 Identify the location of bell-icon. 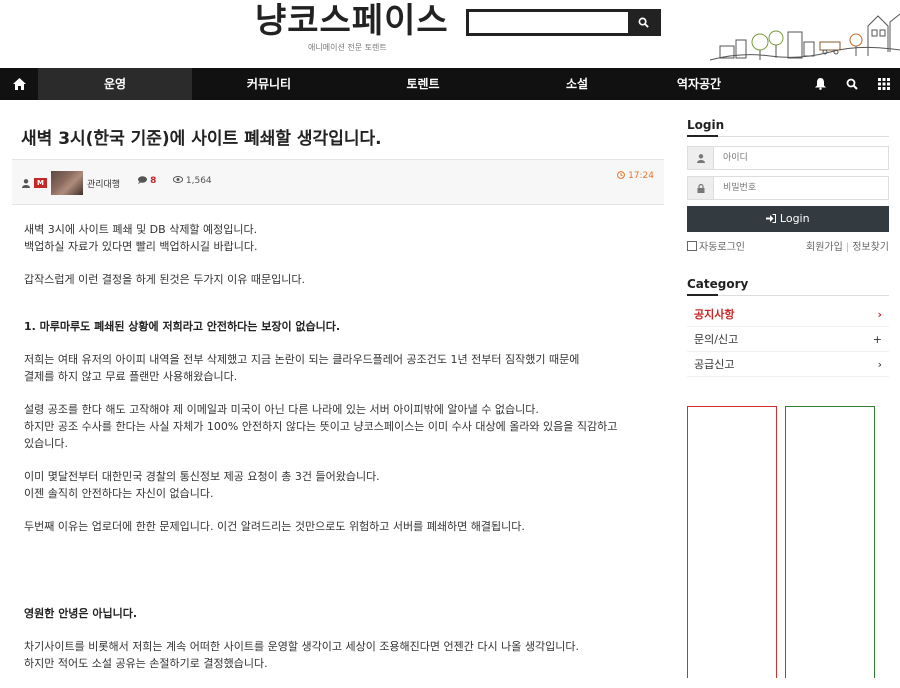
(820, 84).